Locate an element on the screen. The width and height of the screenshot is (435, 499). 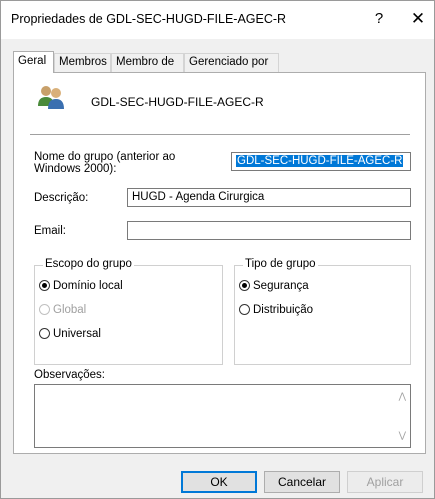
apply-button: Aplicar is located at coordinates (385, 482).